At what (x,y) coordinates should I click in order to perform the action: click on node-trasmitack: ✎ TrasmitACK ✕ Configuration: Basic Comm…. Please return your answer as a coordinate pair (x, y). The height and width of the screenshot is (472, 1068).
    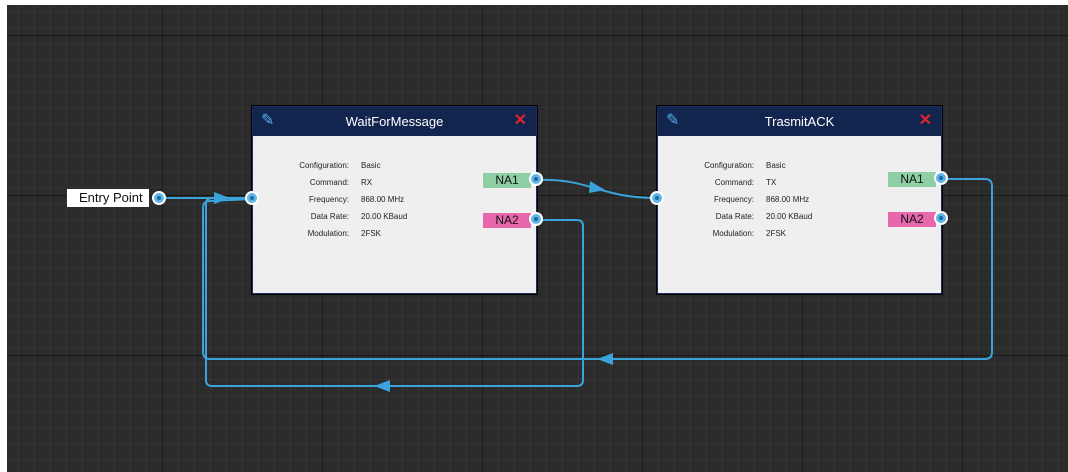
    Looking at the image, I should click on (799, 200).